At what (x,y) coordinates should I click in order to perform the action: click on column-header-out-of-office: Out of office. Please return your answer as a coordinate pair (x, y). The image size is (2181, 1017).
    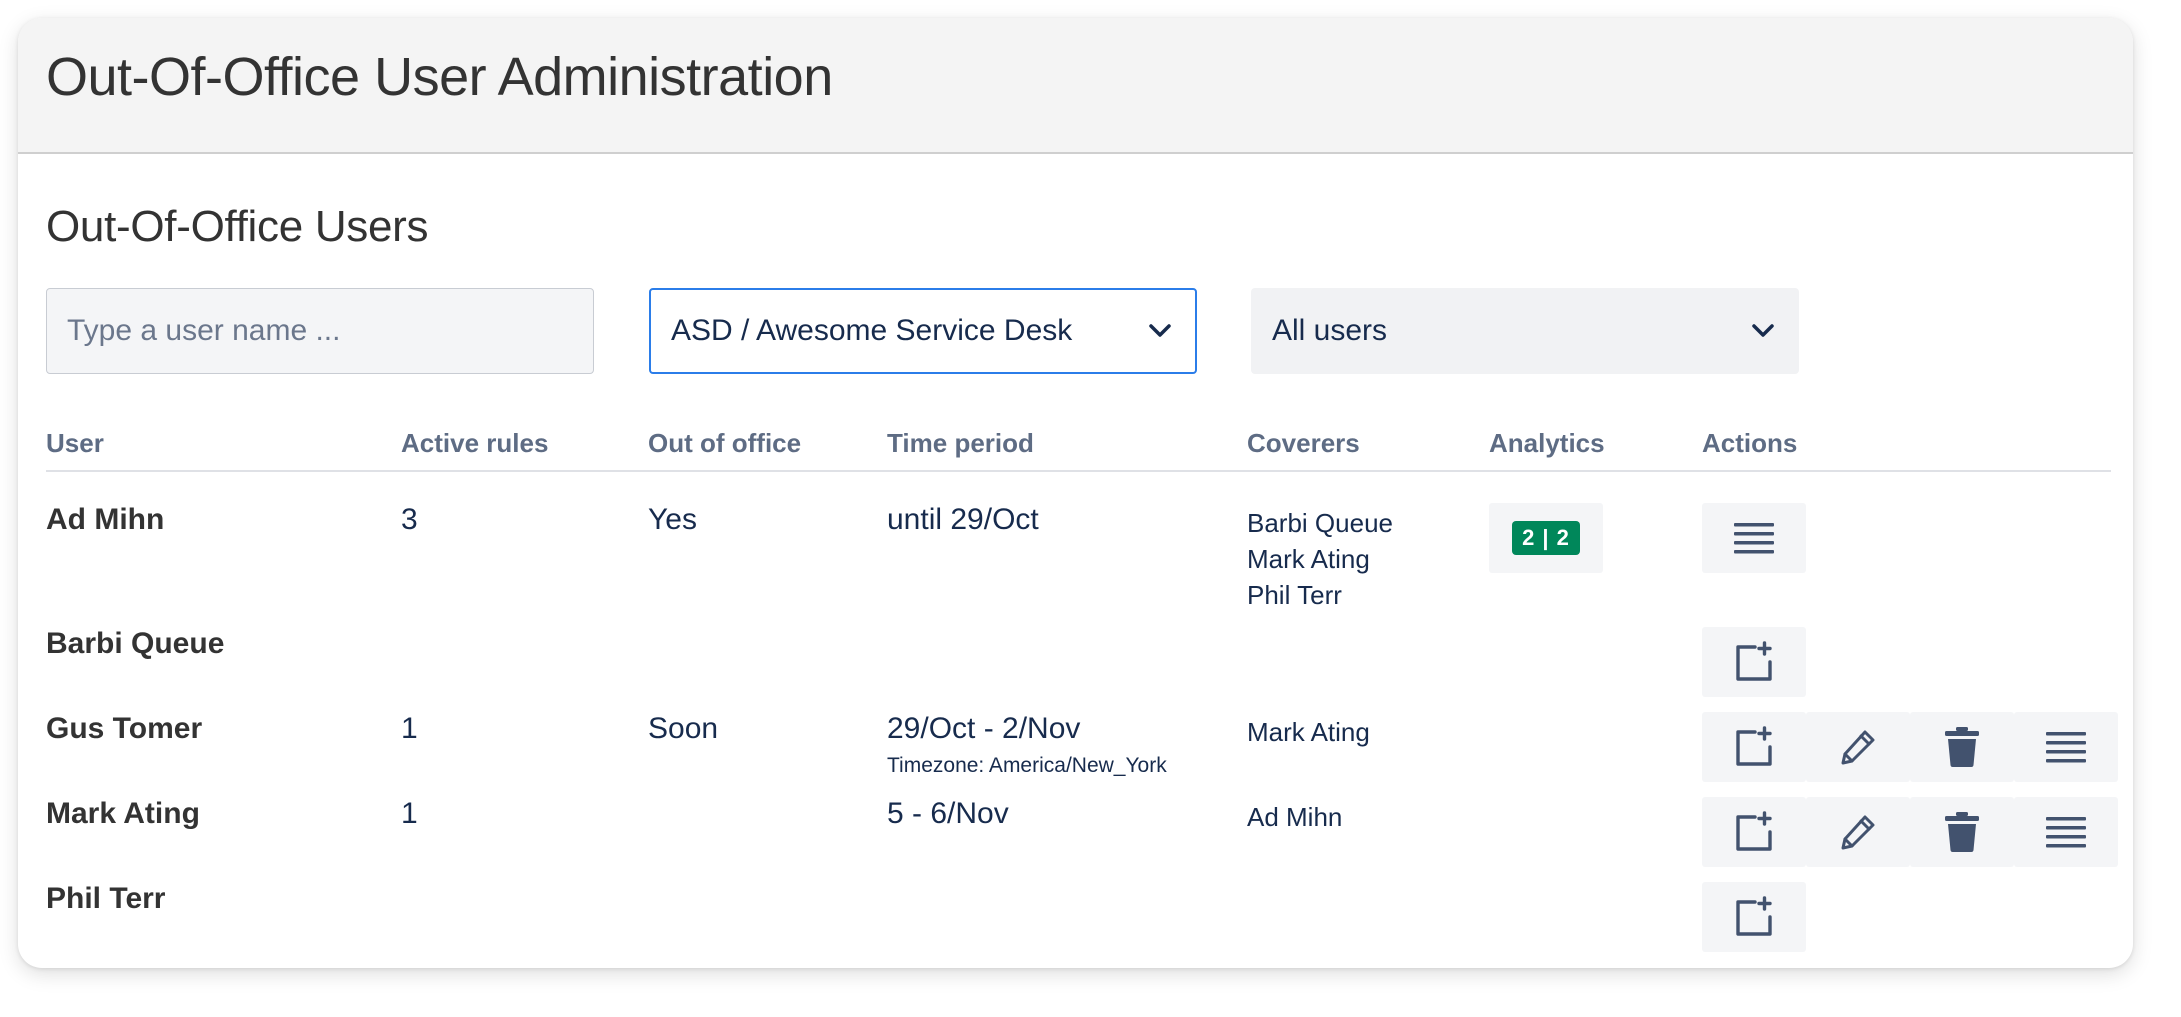
    Looking at the image, I should click on (724, 443).